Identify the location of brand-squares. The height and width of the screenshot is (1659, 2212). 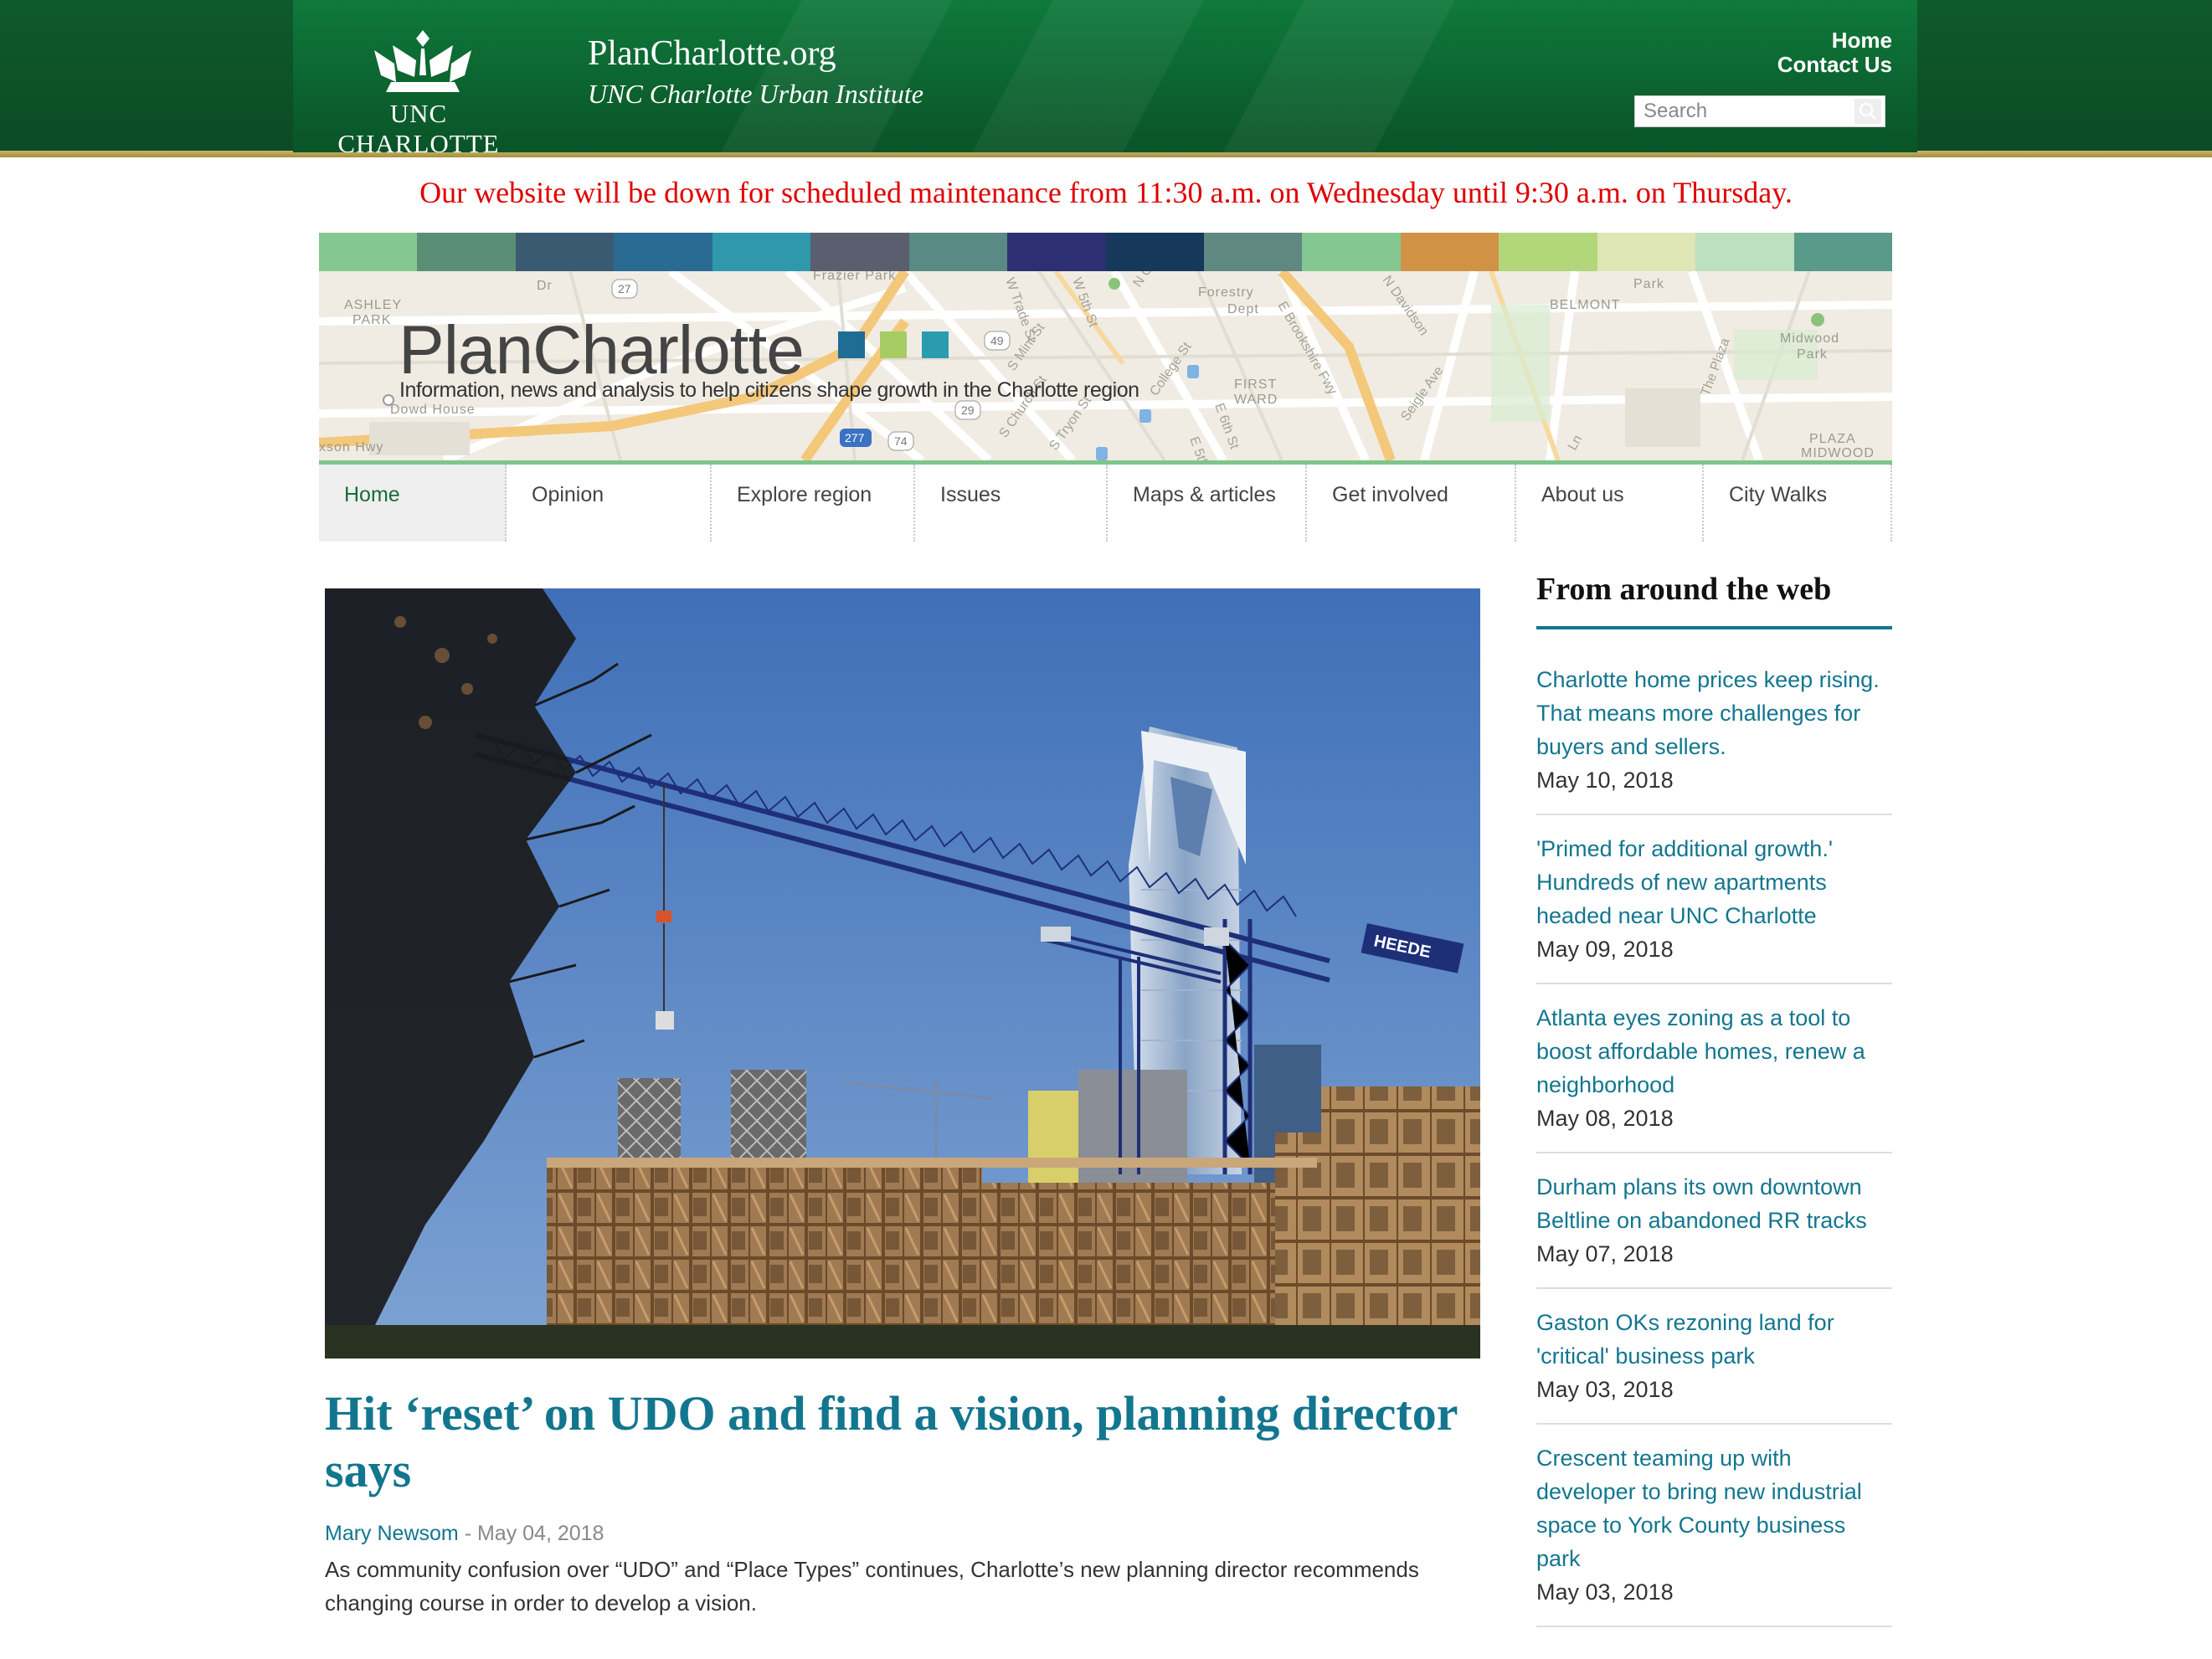
(893, 344).